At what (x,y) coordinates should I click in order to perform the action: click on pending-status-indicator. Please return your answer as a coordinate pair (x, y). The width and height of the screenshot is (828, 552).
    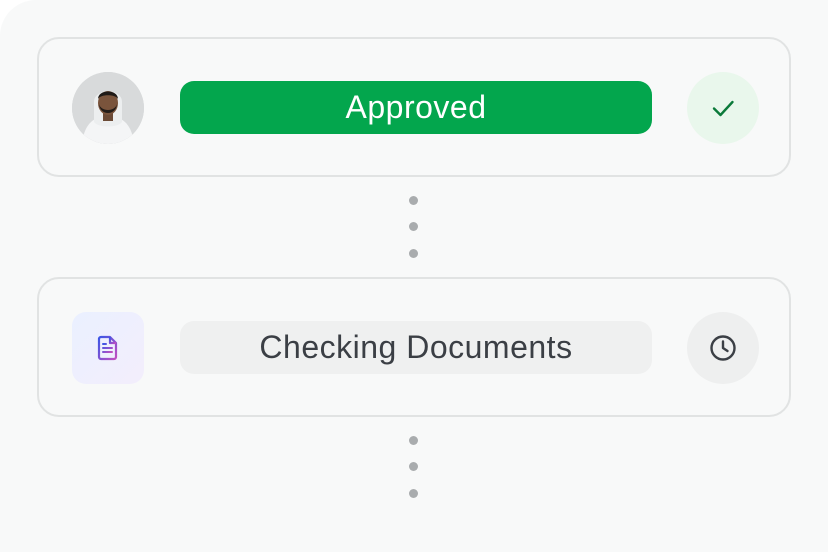
    Looking at the image, I should click on (723, 348).